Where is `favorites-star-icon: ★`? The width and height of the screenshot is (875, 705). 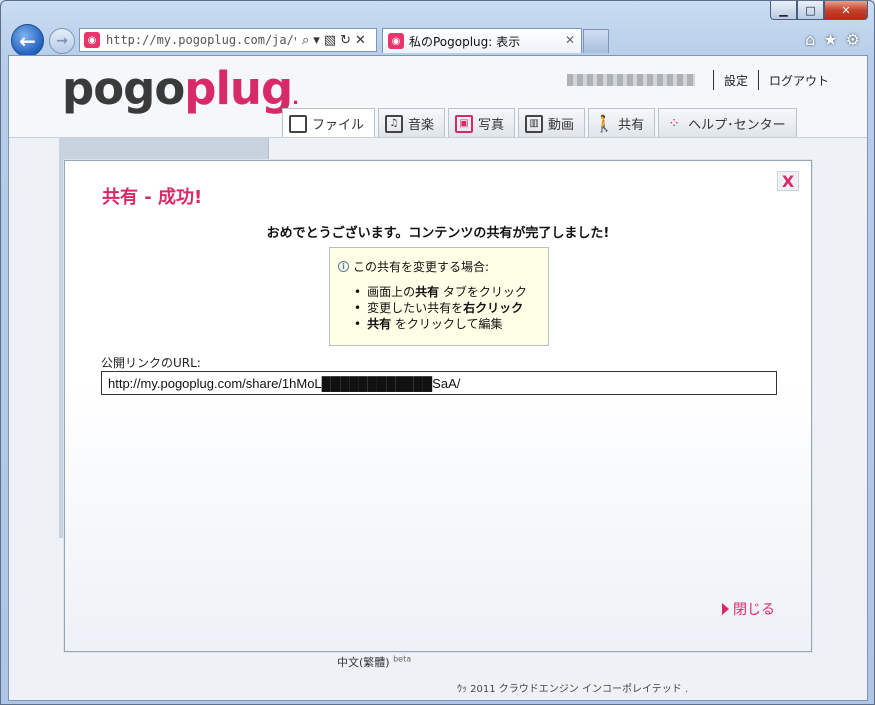 favorites-star-icon: ★ is located at coordinates (830, 39).